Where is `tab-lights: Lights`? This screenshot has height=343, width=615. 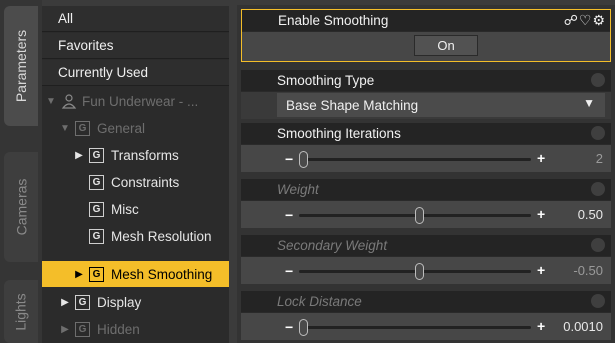
tab-lights: Lights is located at coordinates (21, 311).